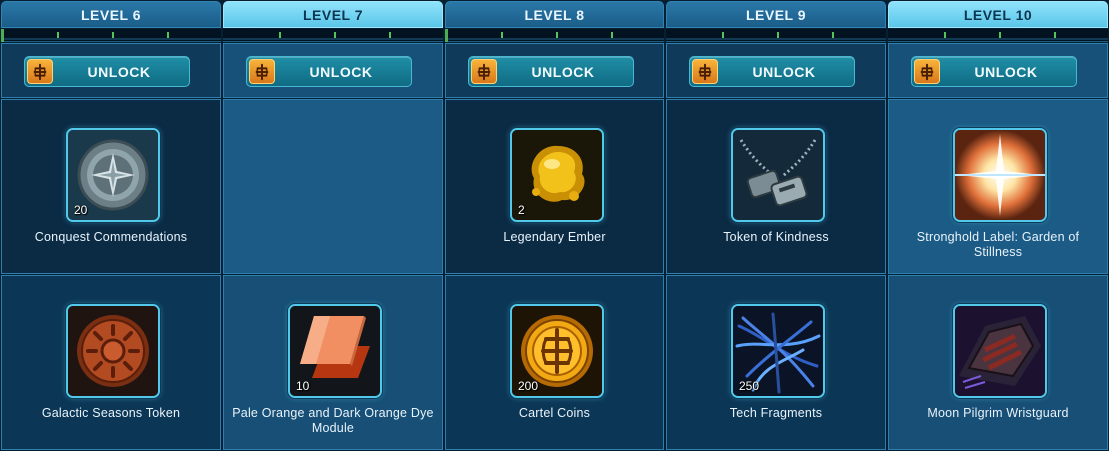 This screenshot has width=1109, height=451. What do you see at coordinates (749, 386) in the screenshot?
I see `reward-quantity: 250` at bounding box center [749, 386].